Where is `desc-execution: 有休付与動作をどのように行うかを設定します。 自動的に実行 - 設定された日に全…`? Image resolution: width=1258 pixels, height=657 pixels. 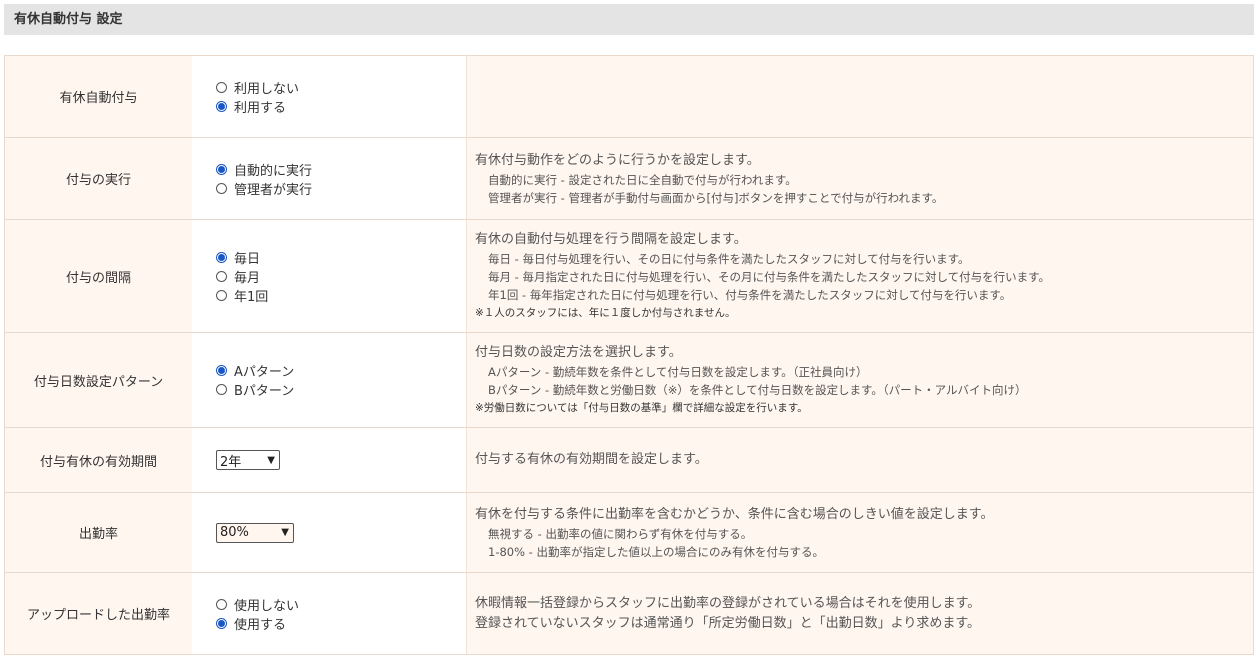 desc-execution: 有休付与動作をどのように行うかを設定します。 自動的に実行 - 設定された日に全… is located at coordinates (860, 178).